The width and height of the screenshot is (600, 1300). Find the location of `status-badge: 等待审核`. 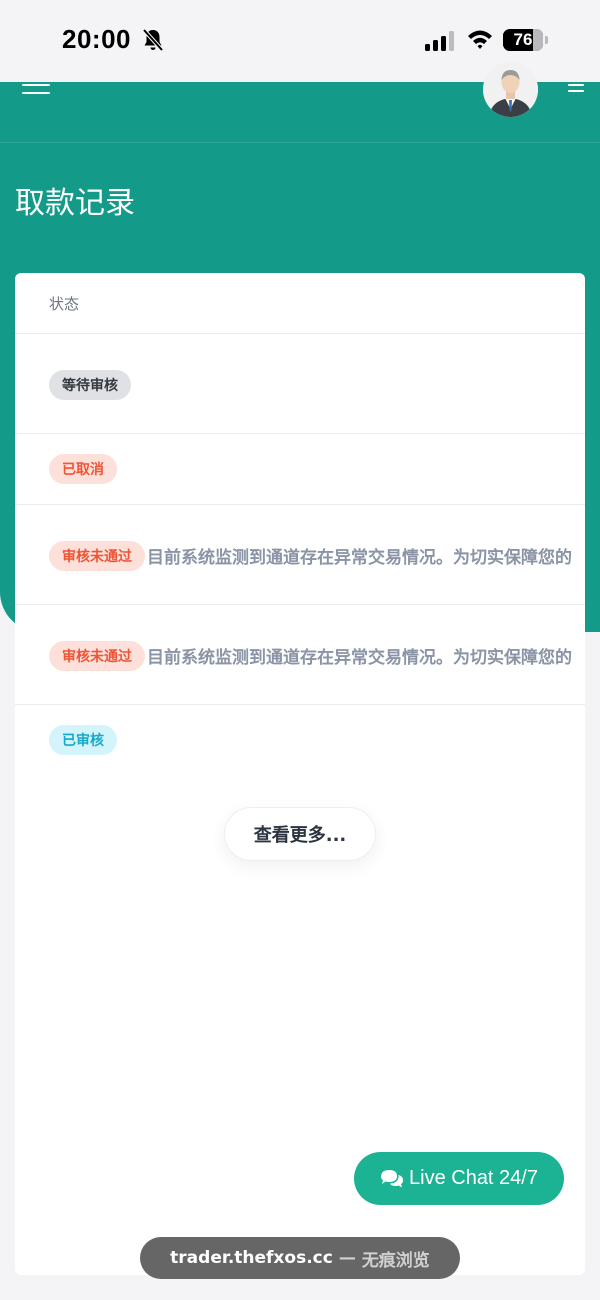

status-badge: 等待审核 is located at coordinates (90, 385).